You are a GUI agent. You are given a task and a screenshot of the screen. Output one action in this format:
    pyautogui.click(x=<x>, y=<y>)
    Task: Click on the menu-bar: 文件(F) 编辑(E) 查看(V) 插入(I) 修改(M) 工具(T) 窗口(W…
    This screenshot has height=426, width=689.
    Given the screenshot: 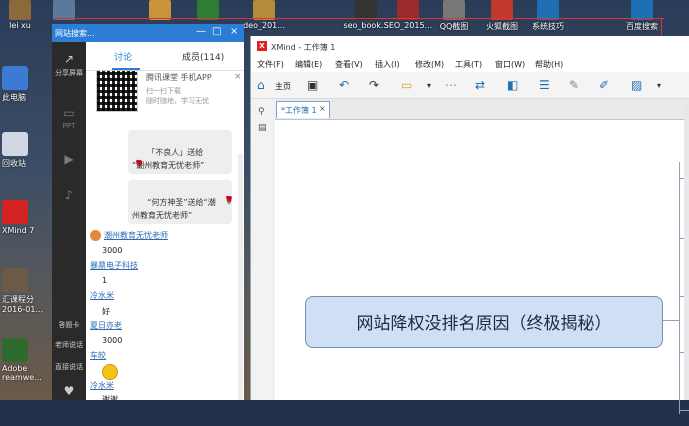 What is the action you would take?
    pyautogui.click(x=470, y=64)
    